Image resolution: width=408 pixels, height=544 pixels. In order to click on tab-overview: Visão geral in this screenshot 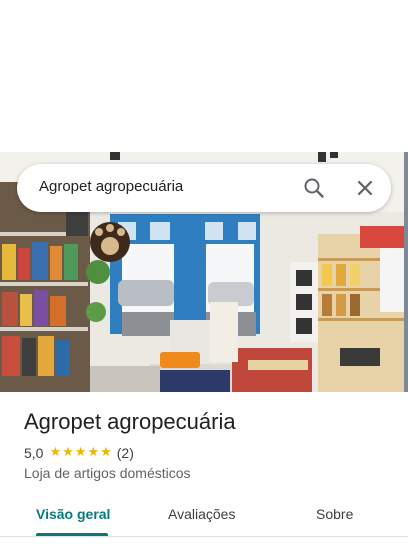, I will do `click(73, 514)`.